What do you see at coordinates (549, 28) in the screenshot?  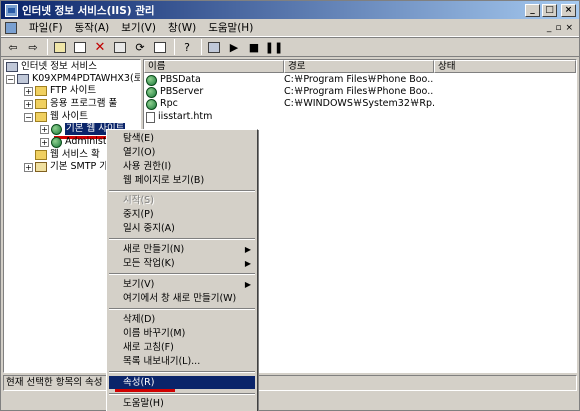 I see `mdi-minimize-button: _` at bounding box center [549, 28].